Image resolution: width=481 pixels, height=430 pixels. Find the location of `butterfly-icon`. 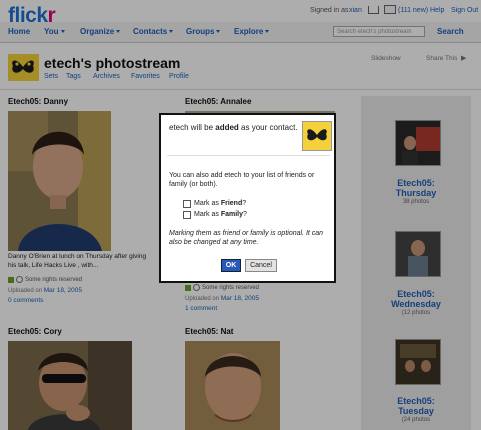

butterfly-icon is located at coordinates (317, 135).